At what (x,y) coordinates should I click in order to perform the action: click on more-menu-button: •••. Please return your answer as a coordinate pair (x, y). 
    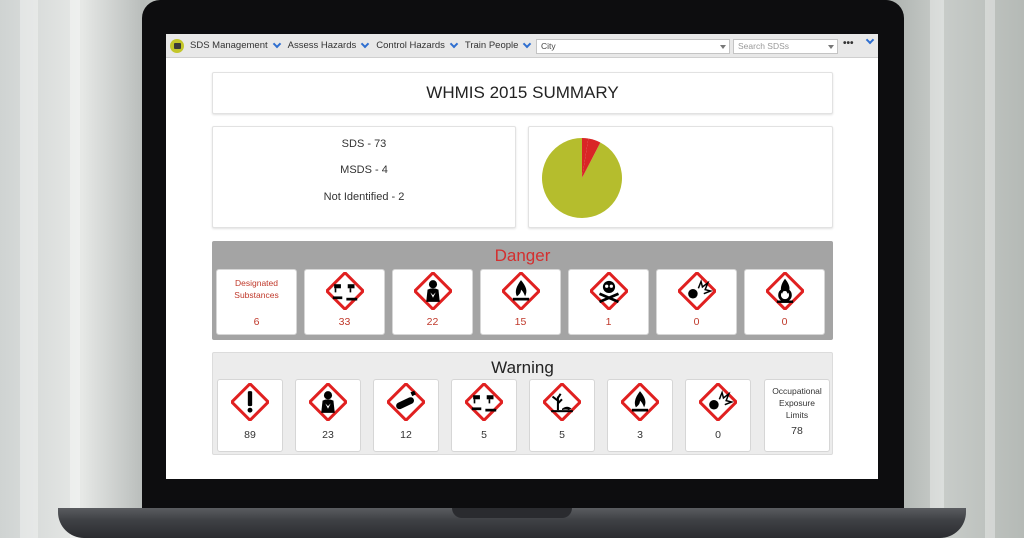
    Looking at the image, I should click on (848, 43).